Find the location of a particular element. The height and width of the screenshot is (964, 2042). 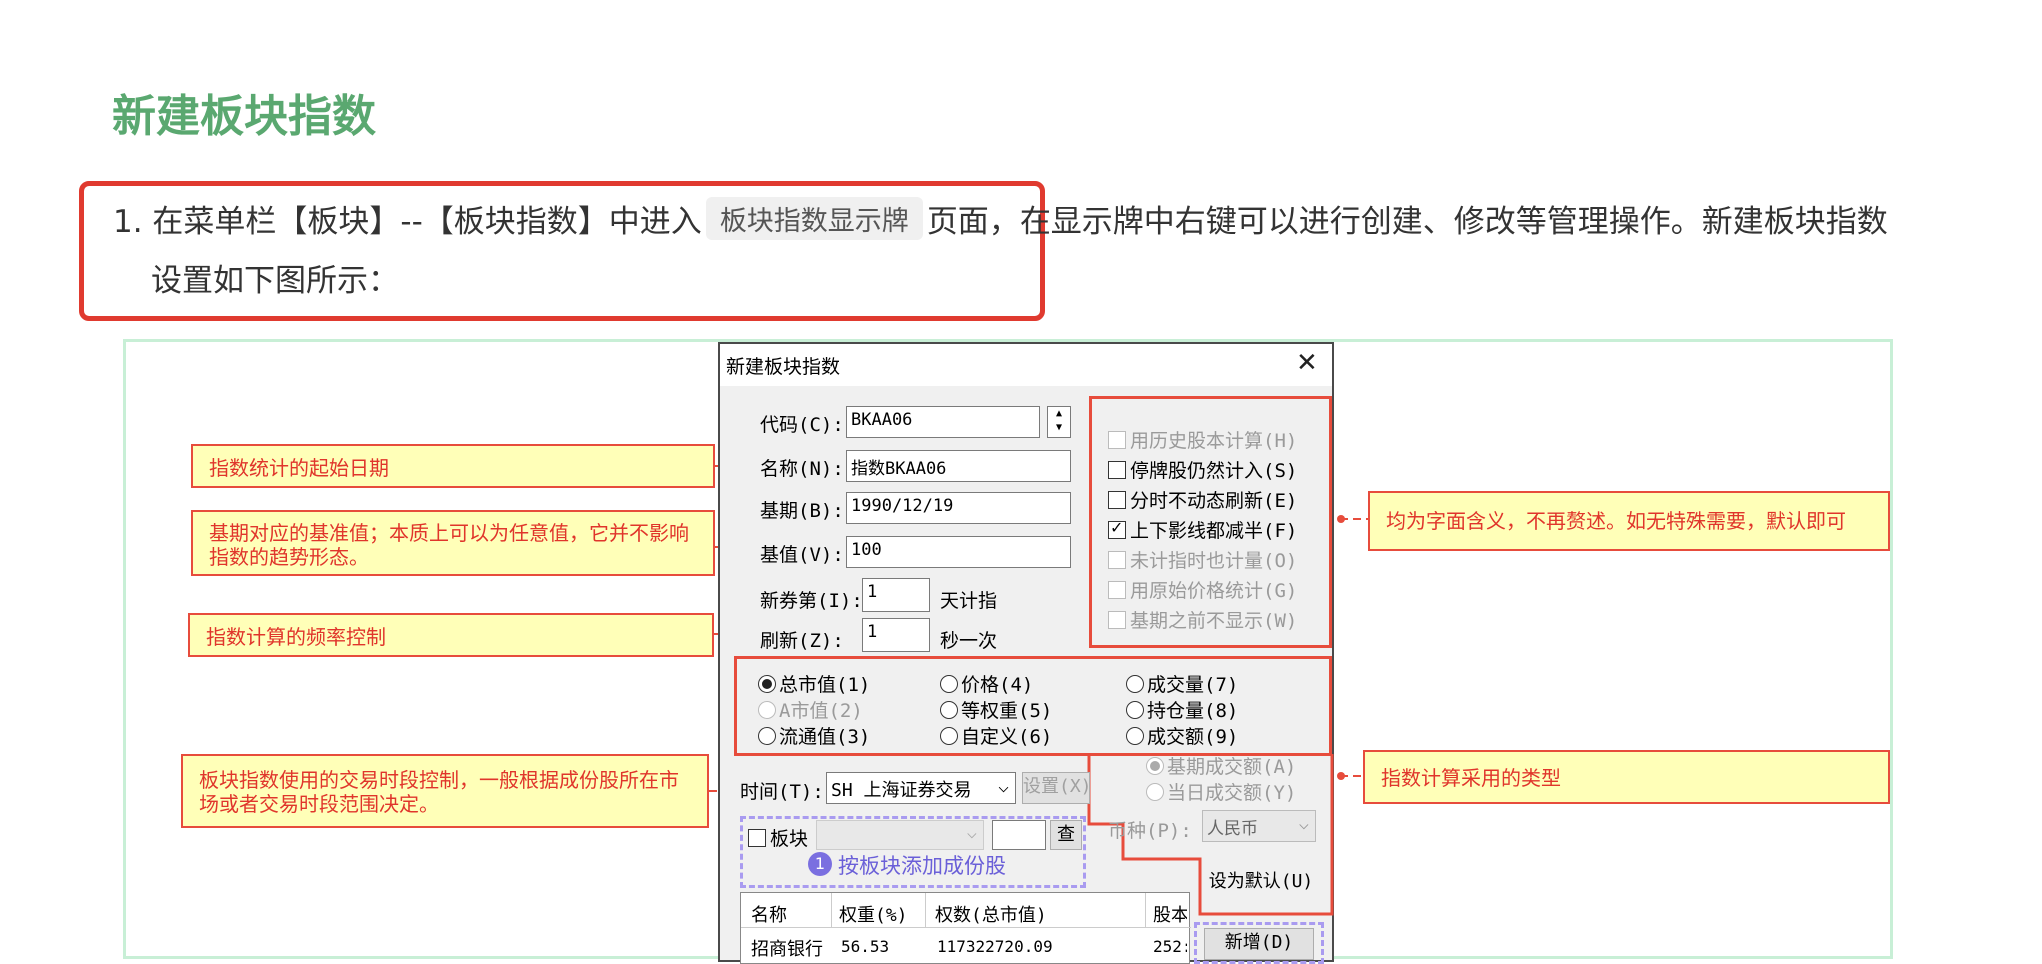

block-label: 板块 is located at coordinates (789, 839).